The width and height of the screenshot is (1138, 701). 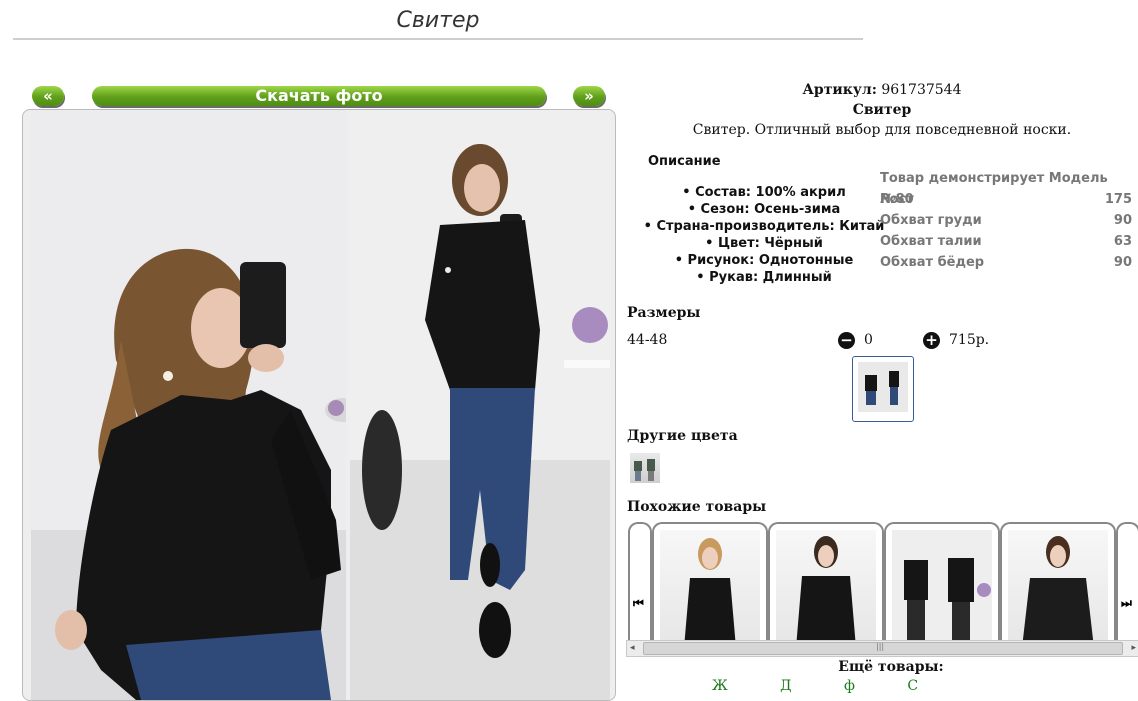 I want to click on carousel-prev-button: ⏮, so click(x=640, y=584).